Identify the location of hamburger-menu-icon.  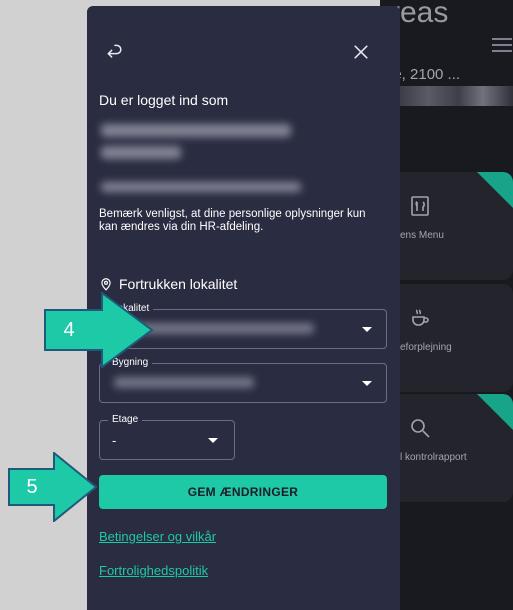
(502, 45).